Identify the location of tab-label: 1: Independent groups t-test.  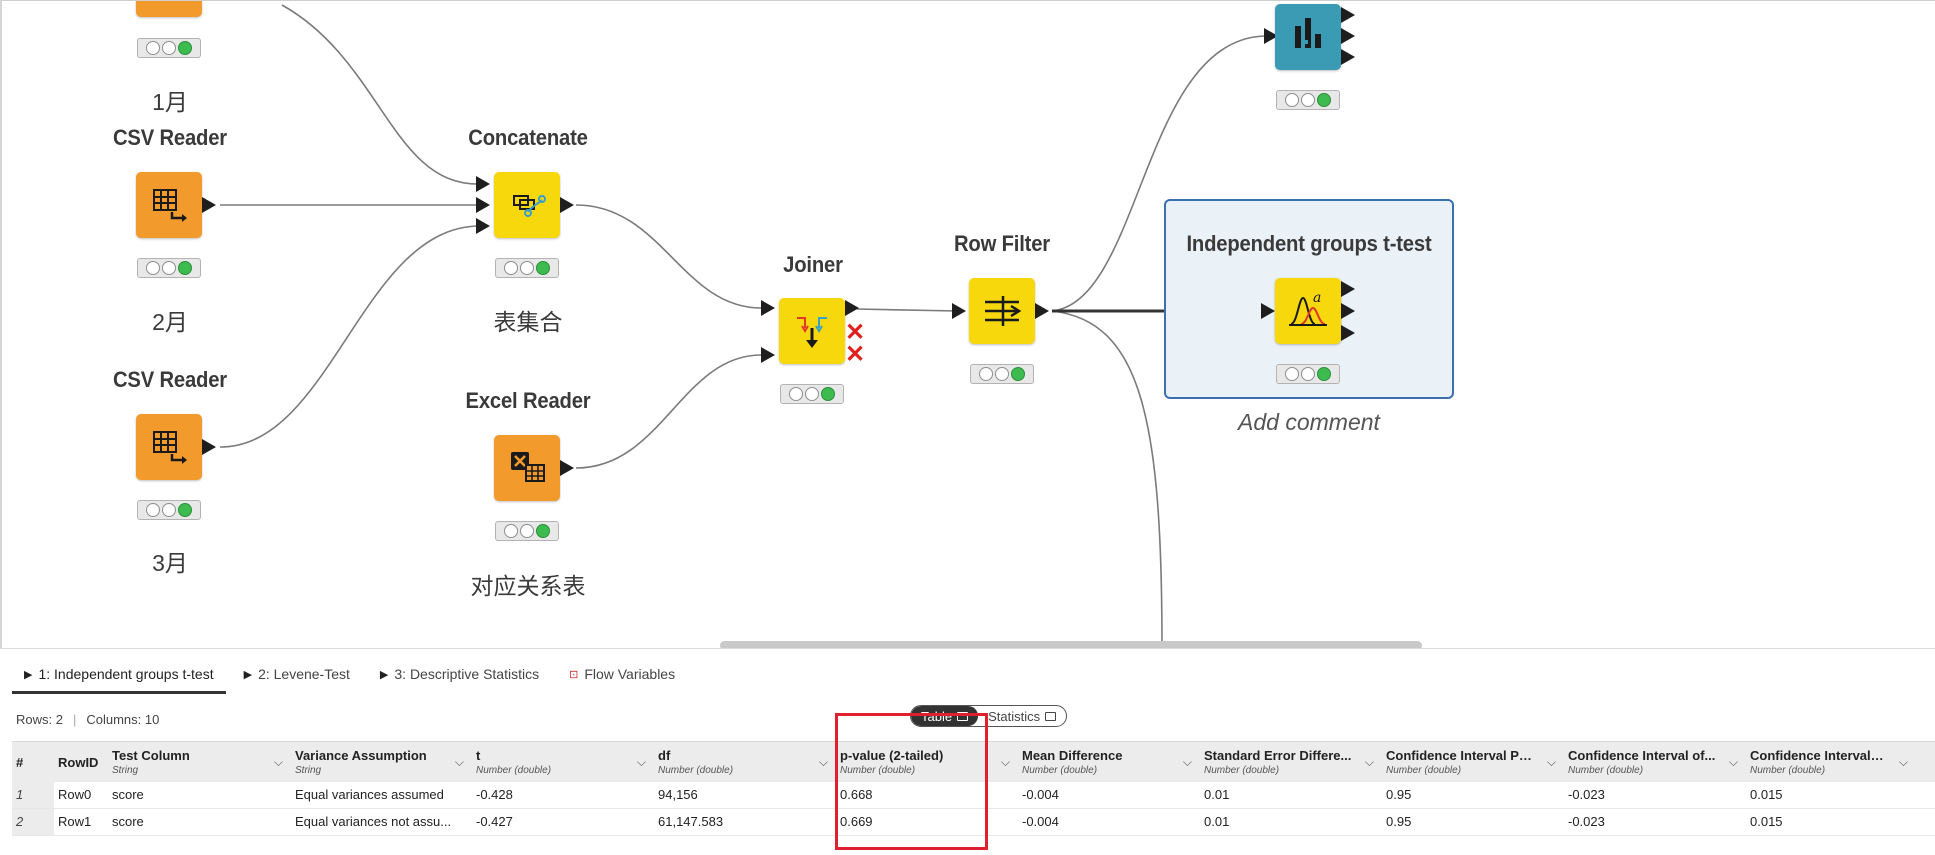
(126, 674).